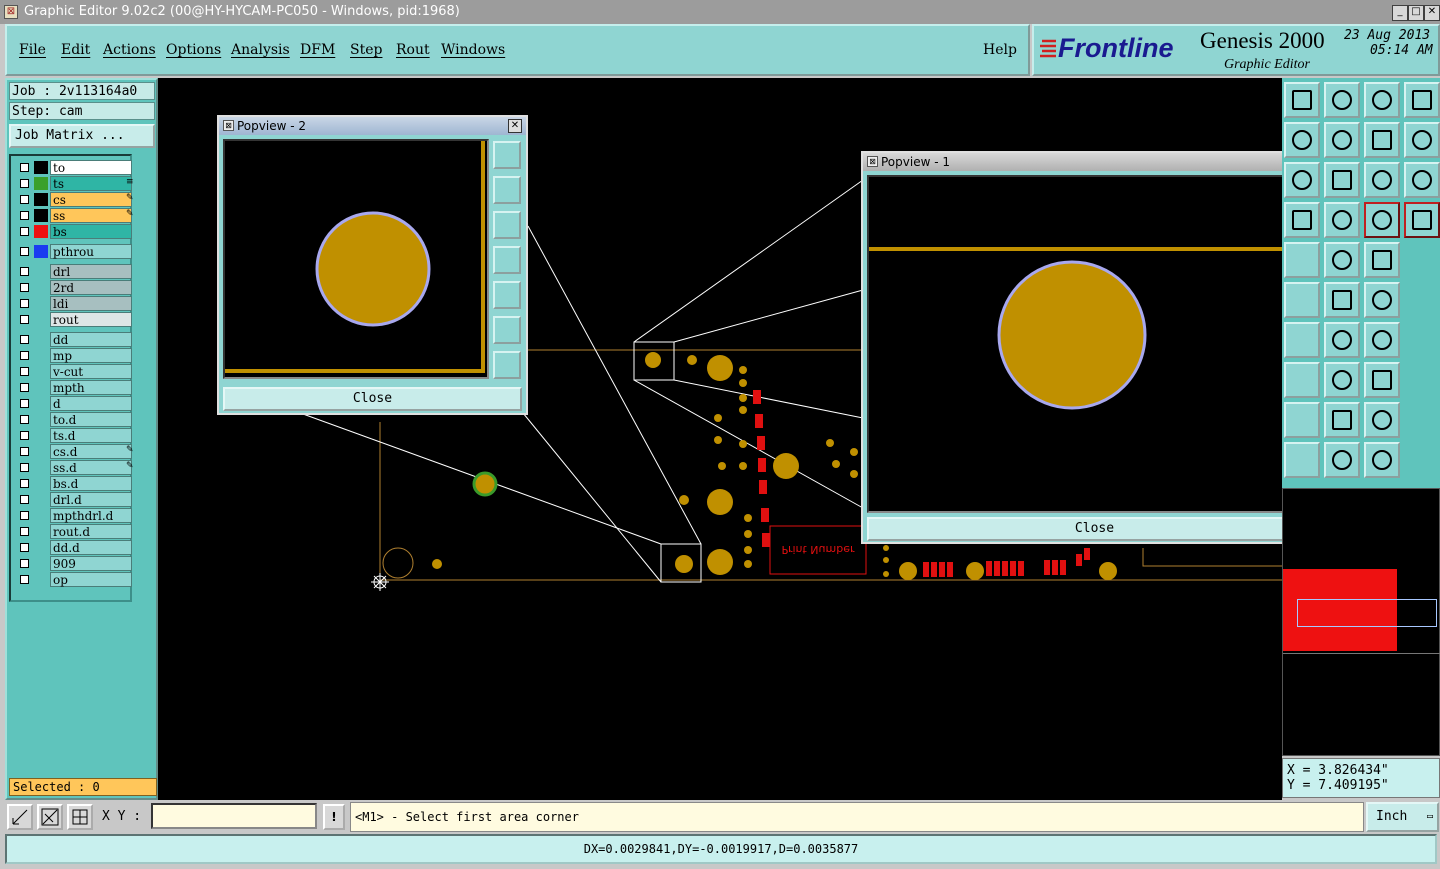 The height and width of the screenshot is (869, 1440). What do you see at coordinates (372, 399) in the screenshot?
I see `popview-2-close-button: Close` at bounding box center [372, 399].